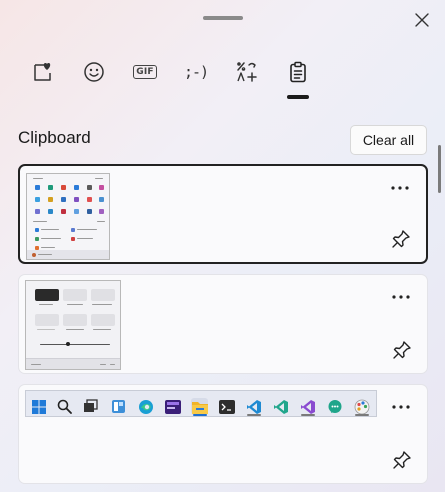 This screenshot has height=492, width=445. What do you see at coordinates (439, 169) in the screenshot?
I see `scrollbar-thumb` at bounding box center [439, 169].